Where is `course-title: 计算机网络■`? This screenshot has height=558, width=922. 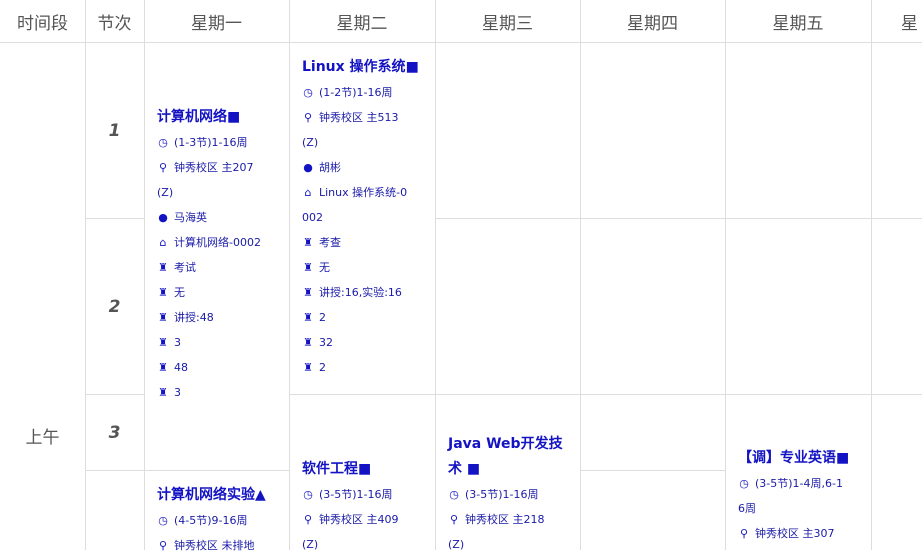
course-title: 计算机网络■ is located at coordinates (199, 117).